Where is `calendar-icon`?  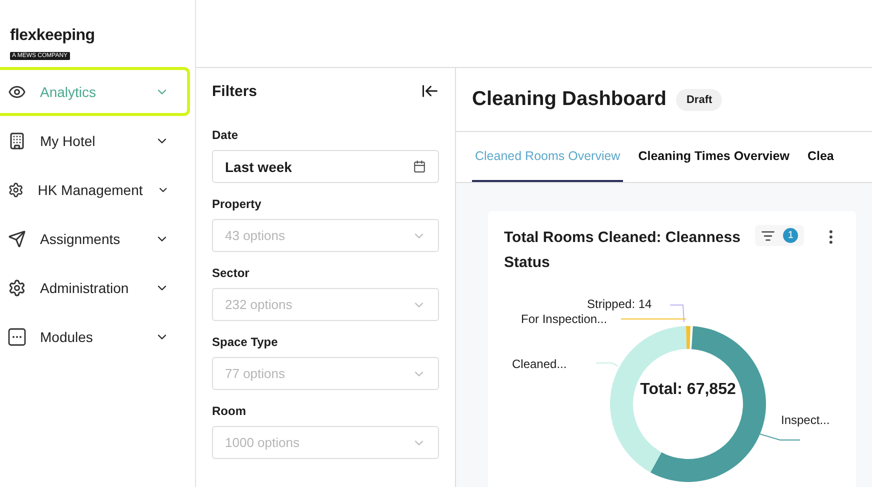 calendar-icon is located at coordinates (419, 166).